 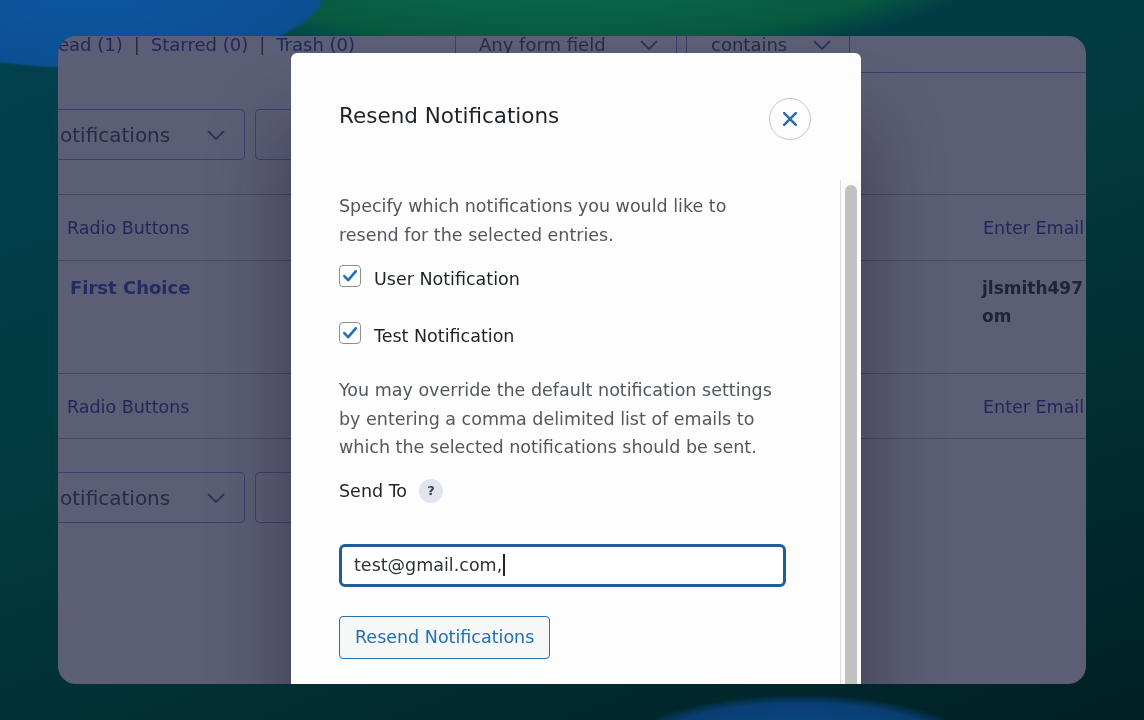 What do you see at coordinates (90, 44) in the screenshot?
I see `filter-link: ead (1)` at bounding box center [90, 44].